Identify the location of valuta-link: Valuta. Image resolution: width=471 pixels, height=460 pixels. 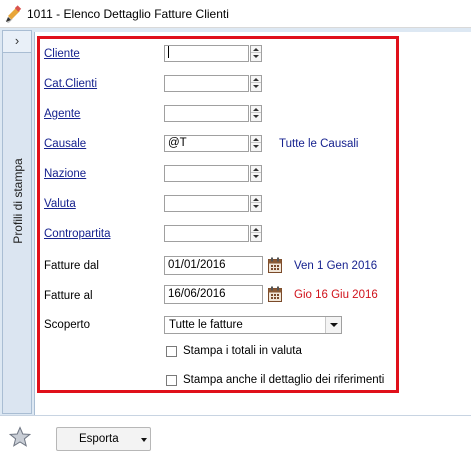
(60, 204).